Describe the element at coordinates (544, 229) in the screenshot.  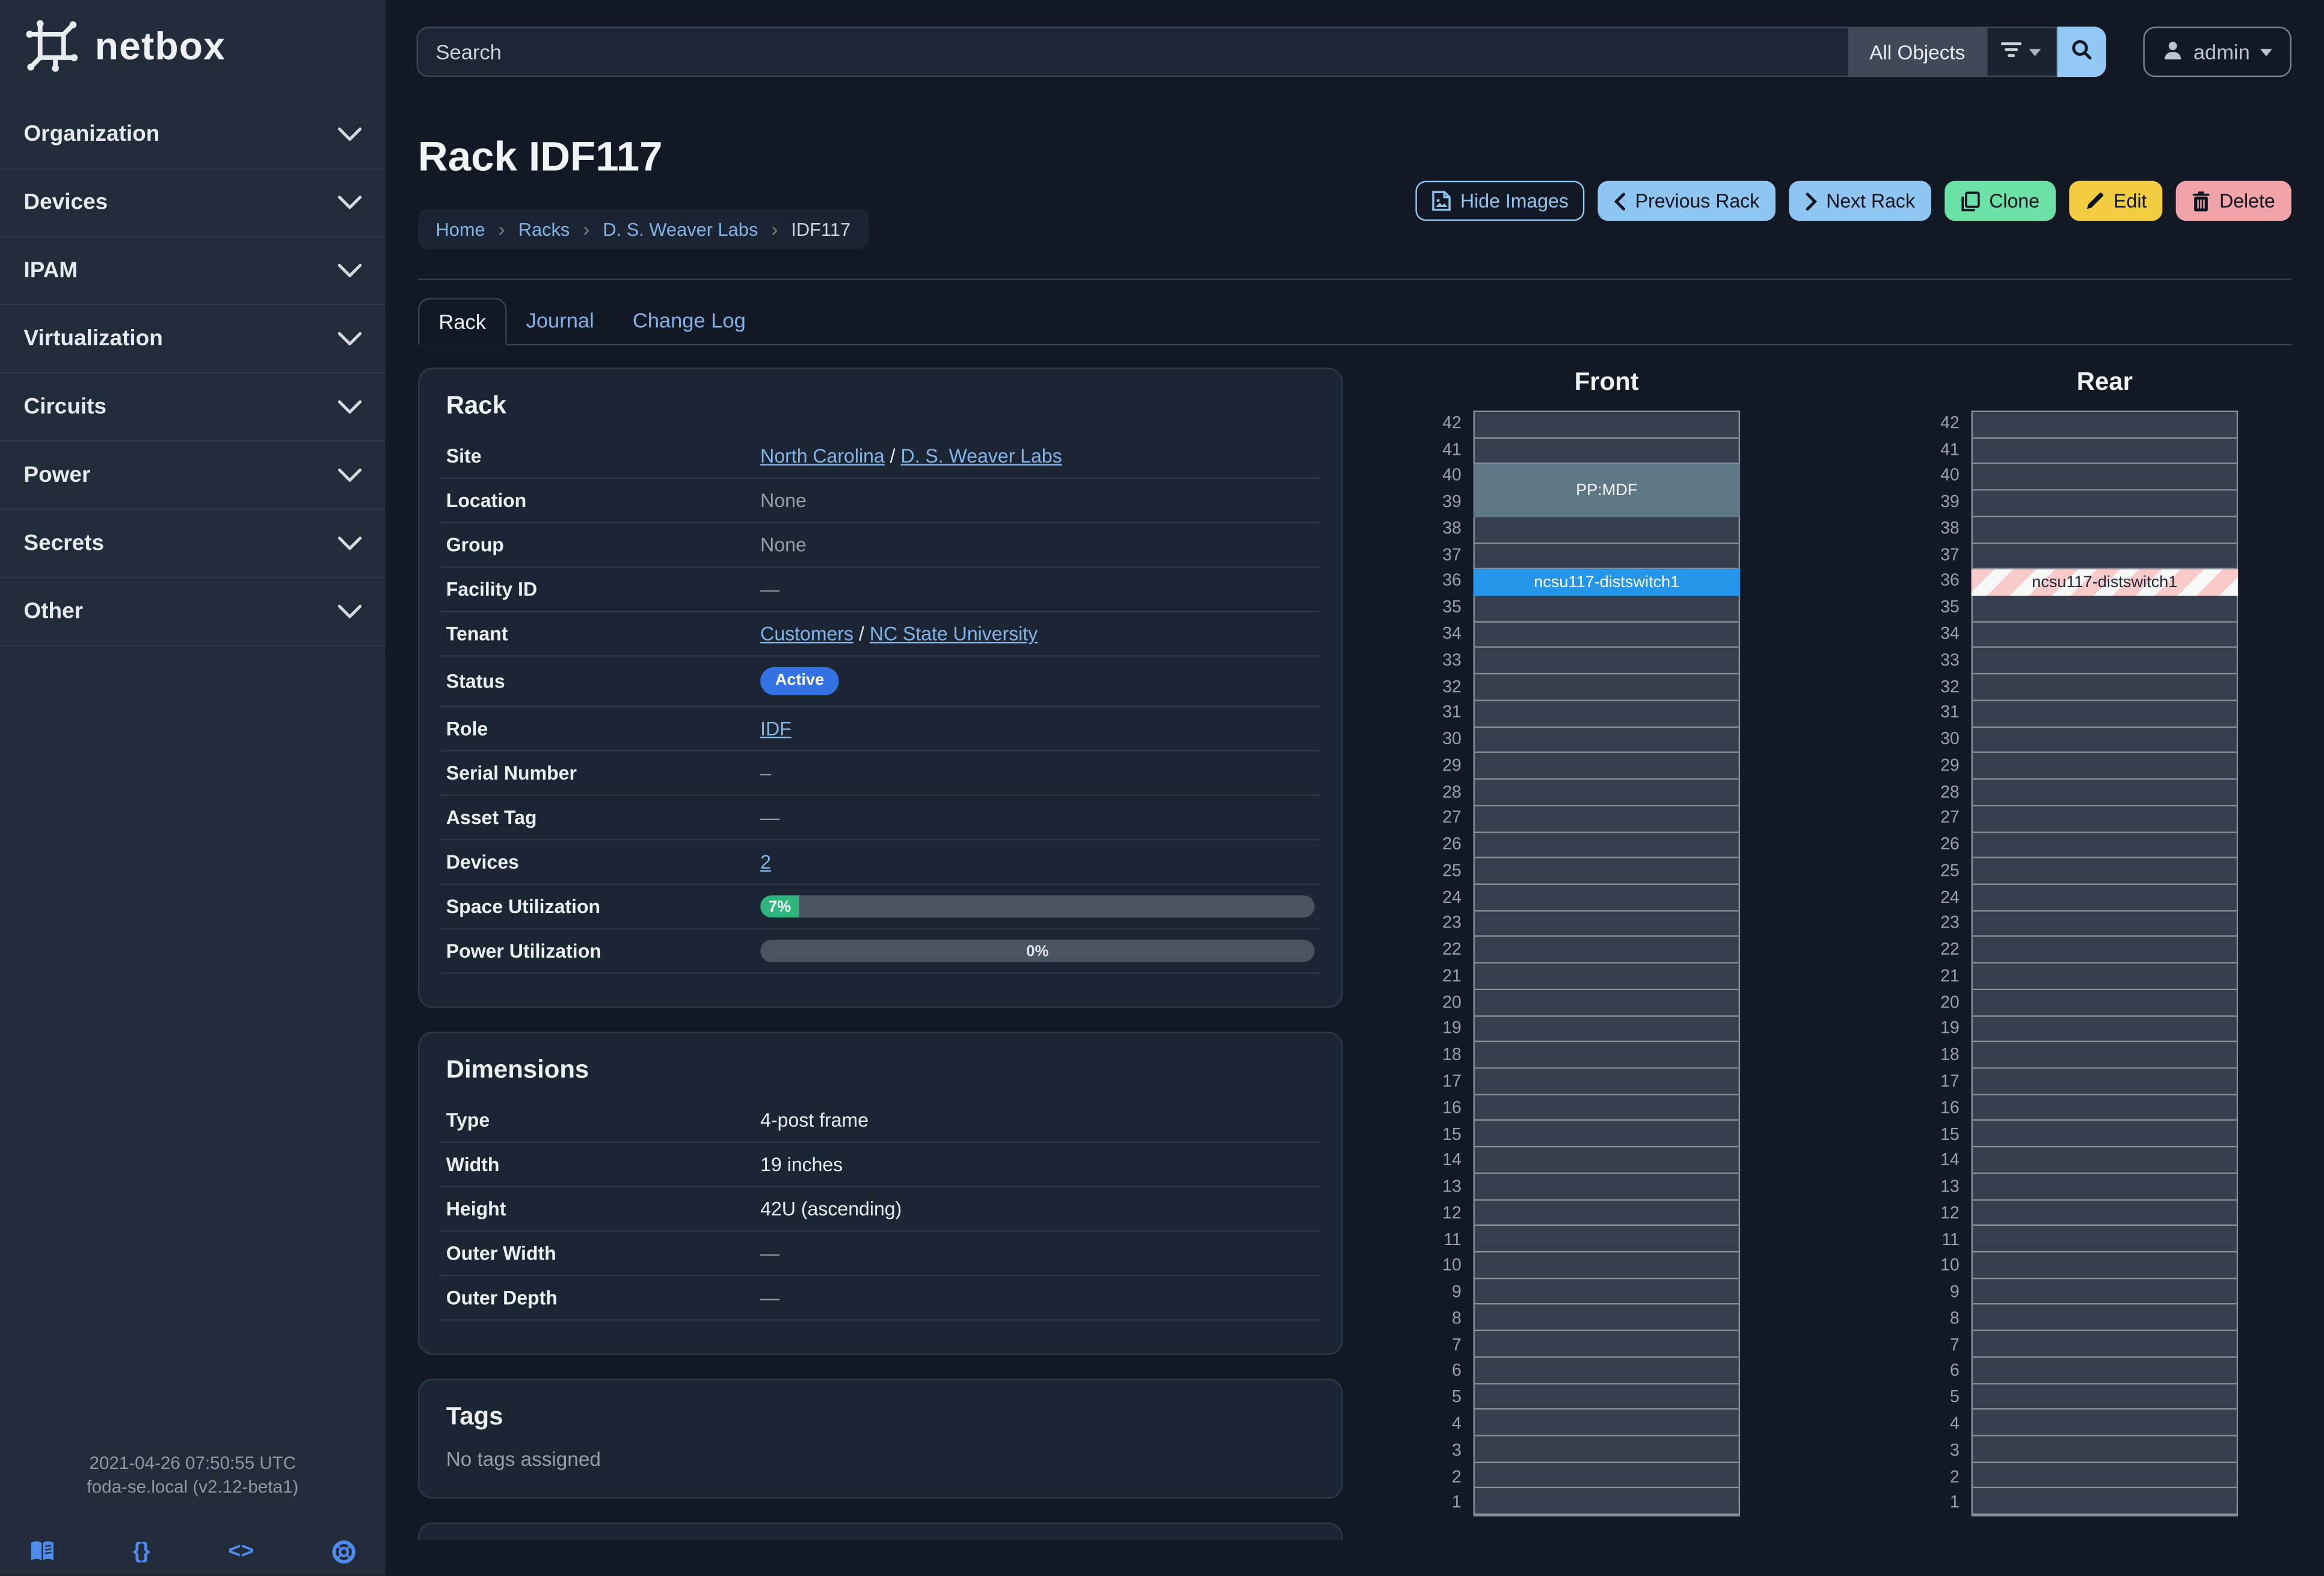
I see `breadcrumb-item-racks: Racks` at that location.